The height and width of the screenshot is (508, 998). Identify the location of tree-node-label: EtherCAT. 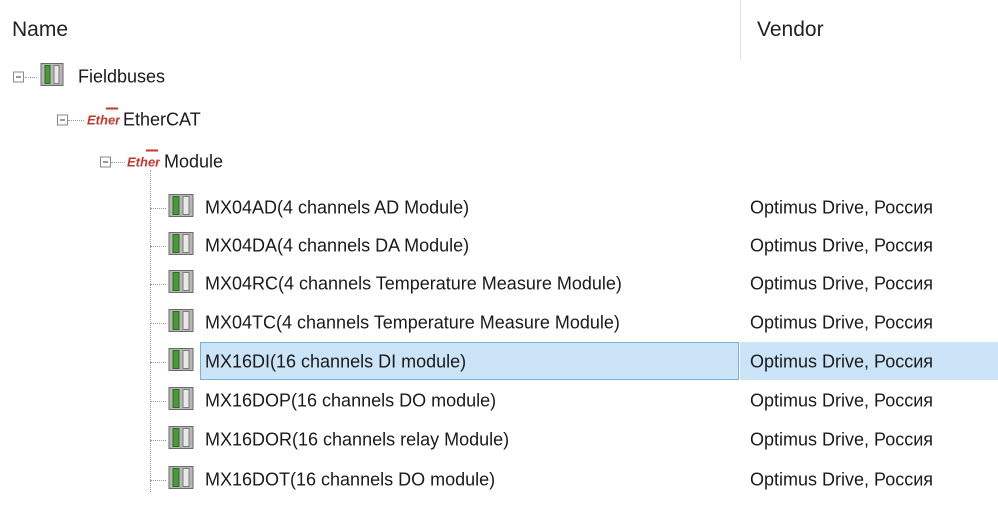
(162, 119).